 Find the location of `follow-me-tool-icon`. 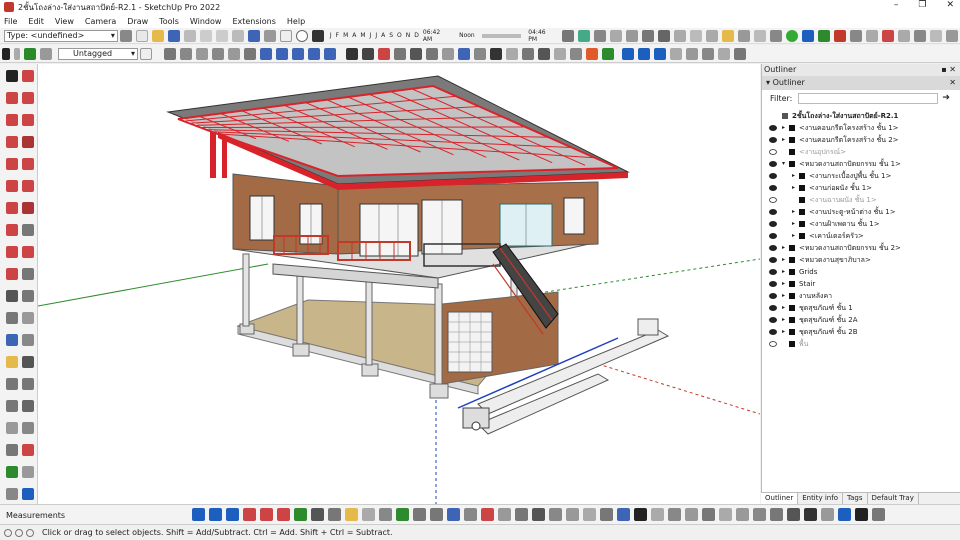

follow-me-tool-icon is located at coordinates (28, 208).